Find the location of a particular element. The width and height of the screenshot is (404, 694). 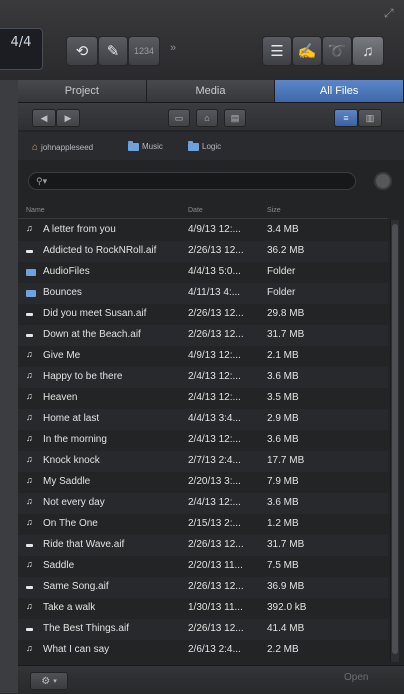

list-editors-button: ☰ is located at coordinates (277, 51).